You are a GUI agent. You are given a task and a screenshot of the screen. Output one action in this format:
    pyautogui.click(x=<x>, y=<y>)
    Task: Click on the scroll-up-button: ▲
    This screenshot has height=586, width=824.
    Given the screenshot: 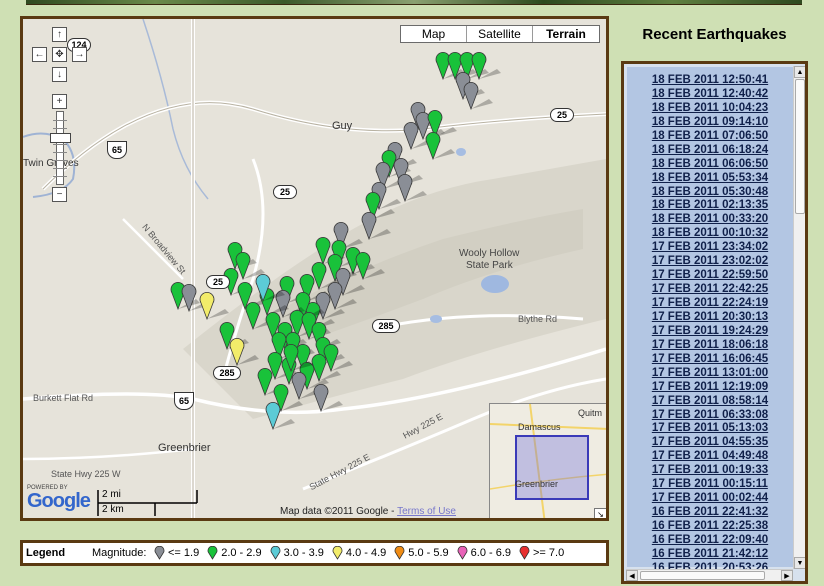 What is the action you would take?
    pyautogui.click(x=799, y=72)
    